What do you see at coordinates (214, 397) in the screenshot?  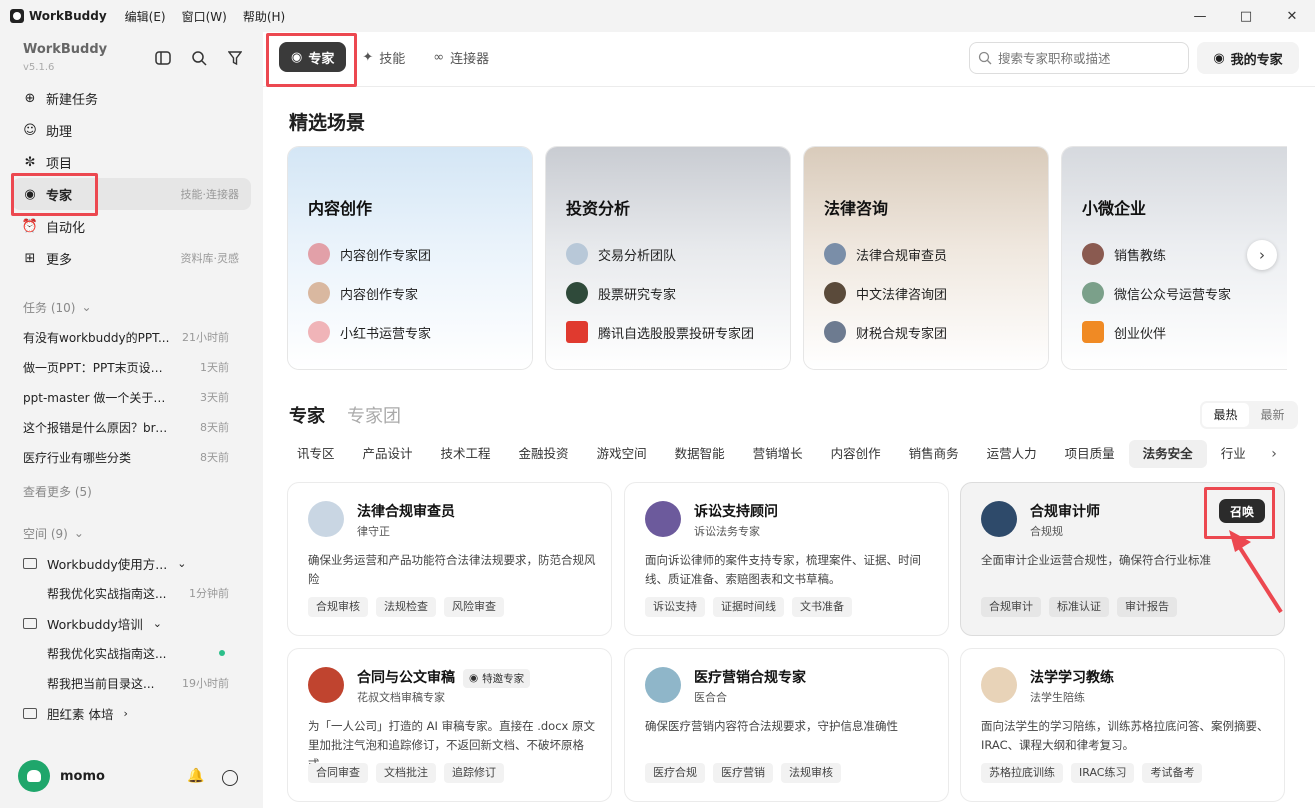 I see `task-time: 3天前` at bounding box center [214, 397].